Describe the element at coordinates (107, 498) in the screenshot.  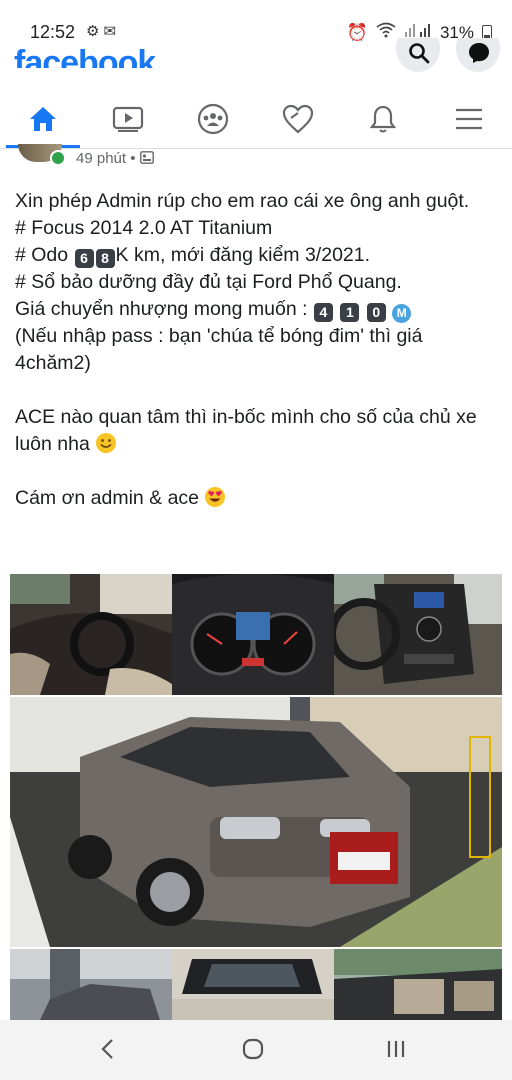
I see `post-line: Cám ơn admin & ace` at that location.